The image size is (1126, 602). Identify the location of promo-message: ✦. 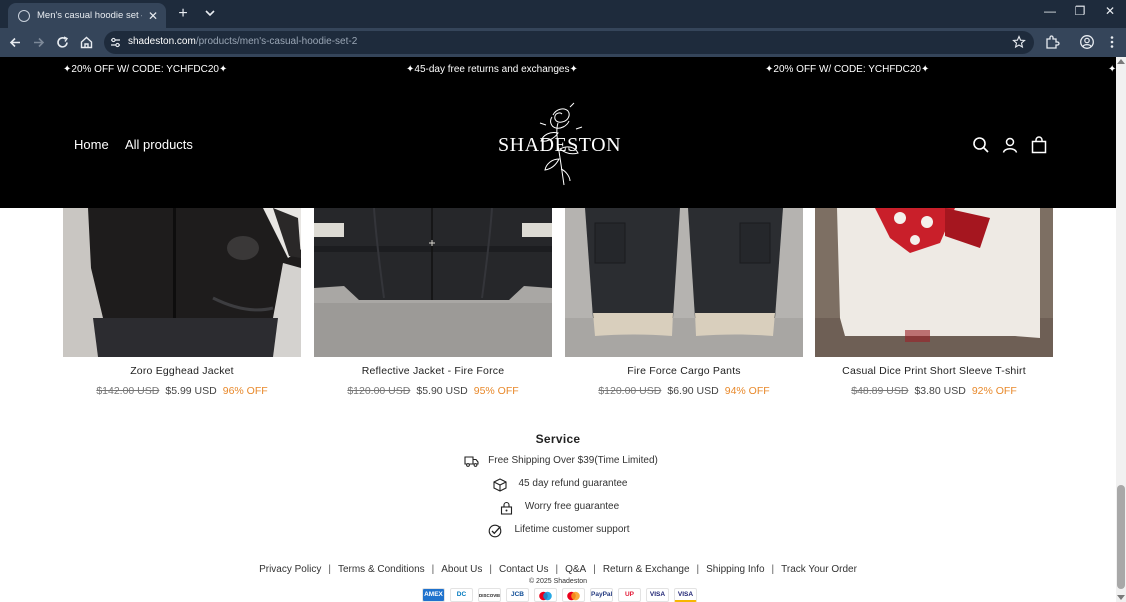
(1112, 69).